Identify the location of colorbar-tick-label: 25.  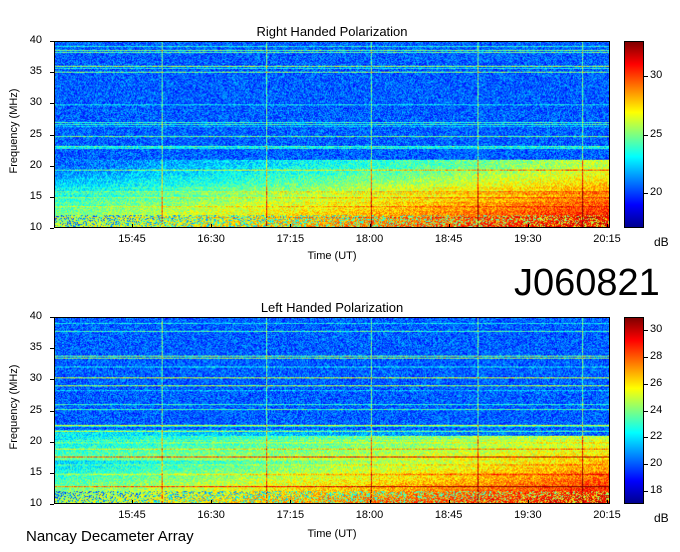
(656, 133).